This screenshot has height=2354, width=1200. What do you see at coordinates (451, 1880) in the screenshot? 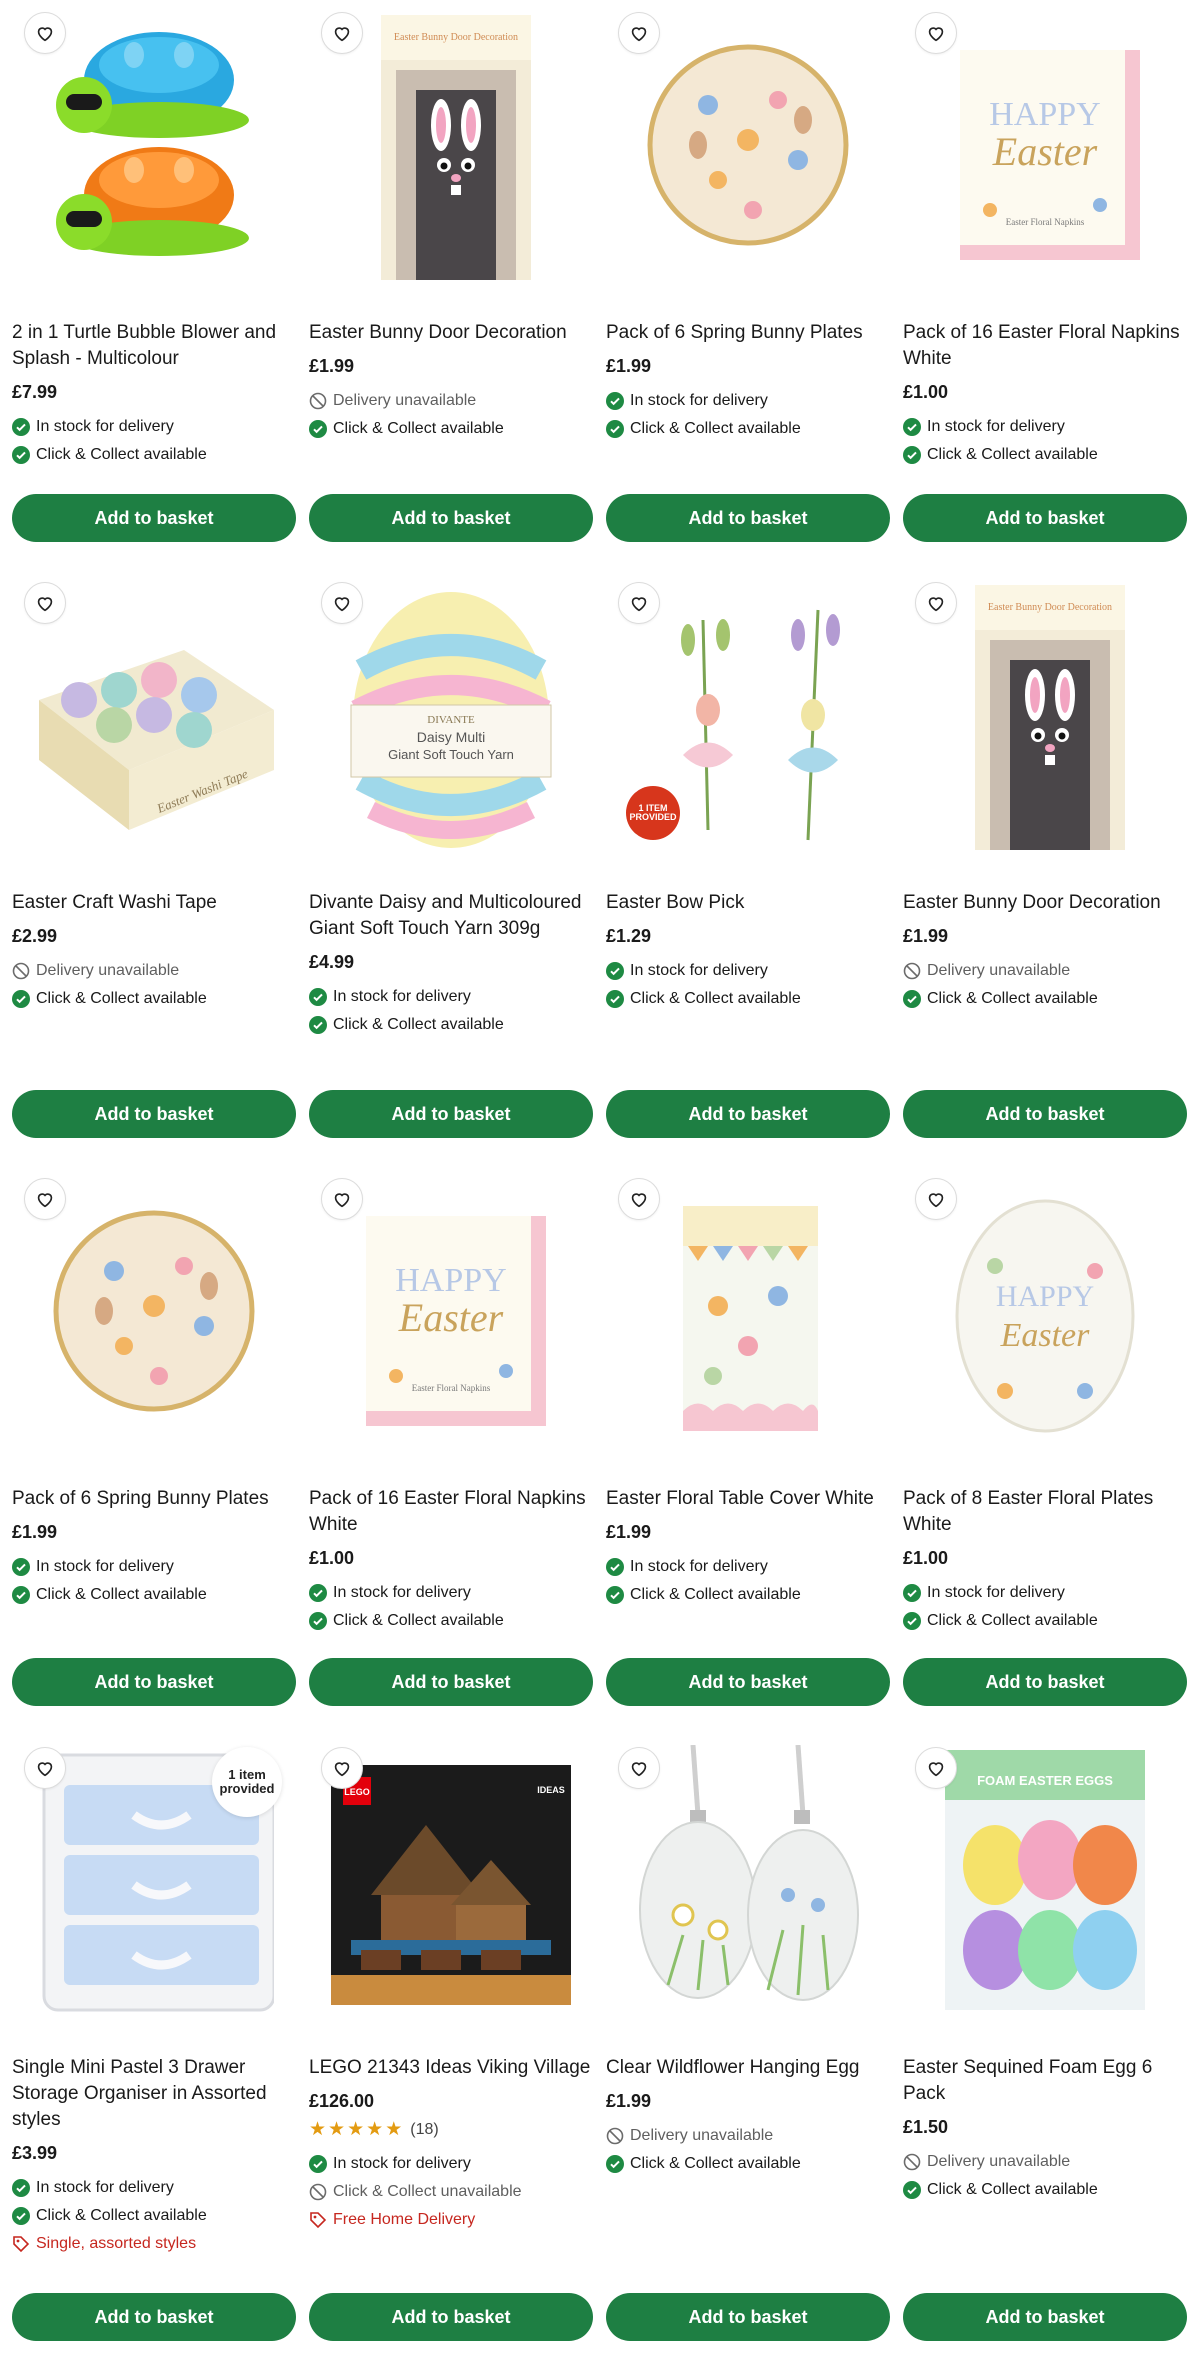
I see `product-image: LEGO IDEAS` at bounding box center [451, 1880].